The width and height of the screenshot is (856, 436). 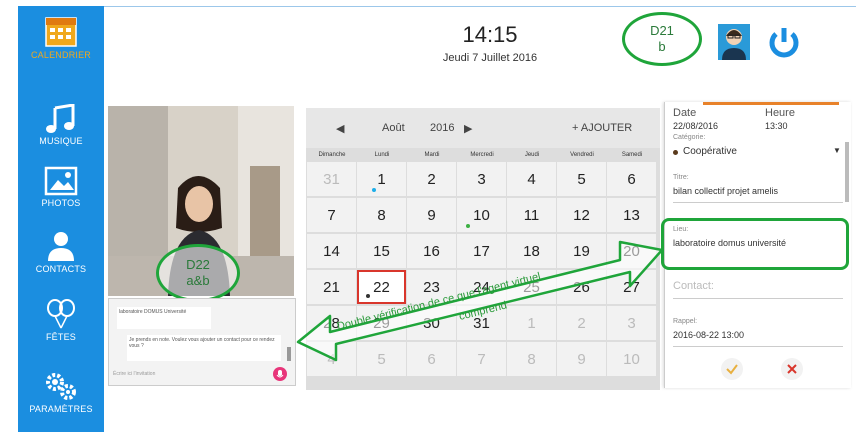 What do you see at coordinates (468, 128) in the screenshot?
I see `next-month-button: ▶` at bounding box center [468, 128].